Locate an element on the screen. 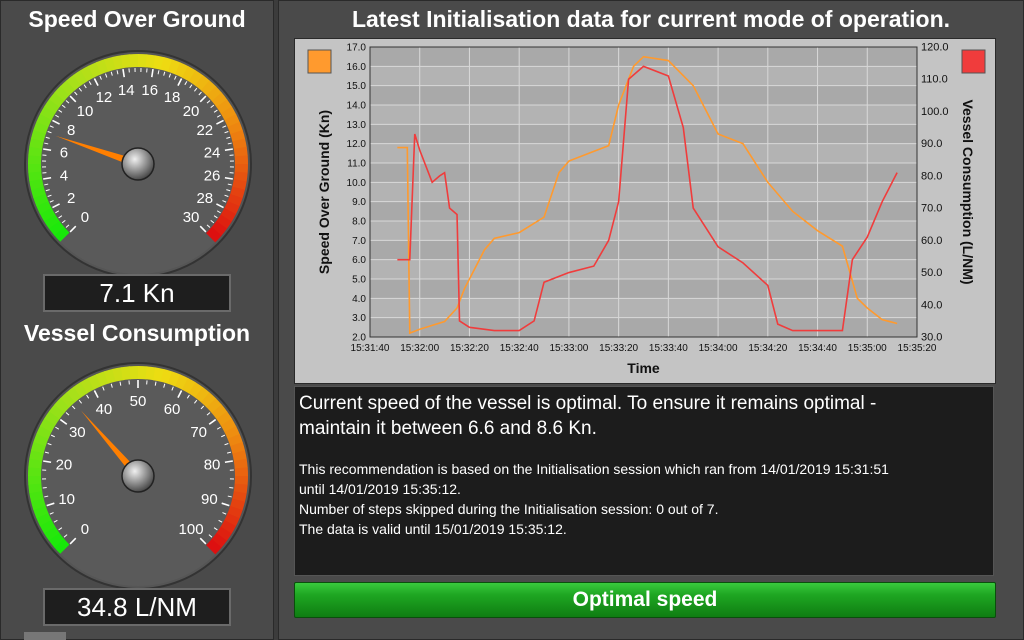 The width and height of the screenshot is (1024, 640). gauge-tick-label: 70 is located at coordinates (198, 432).